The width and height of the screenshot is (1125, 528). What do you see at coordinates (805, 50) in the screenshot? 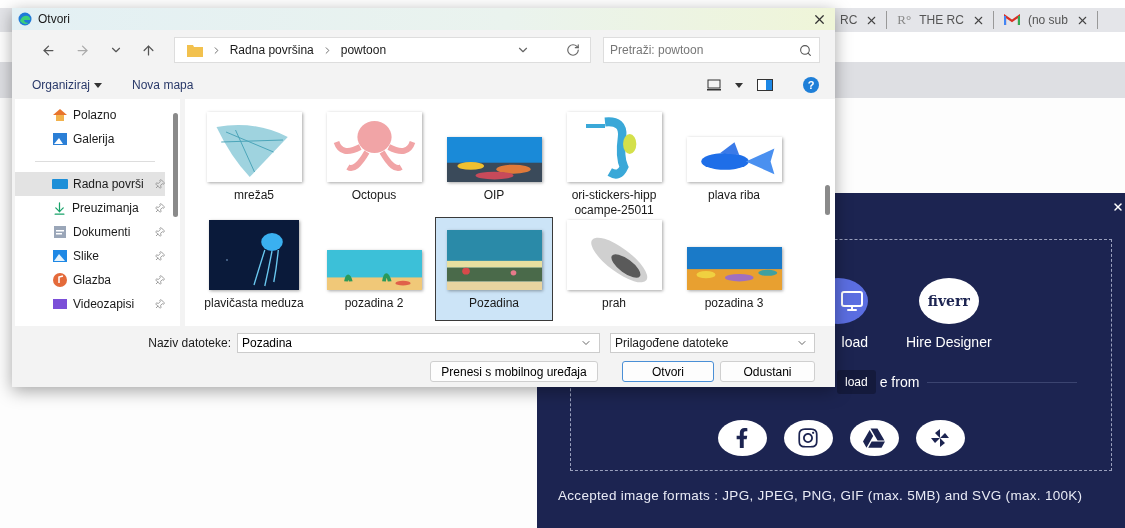
I see `search-icon` at bounding box center [805, 50].